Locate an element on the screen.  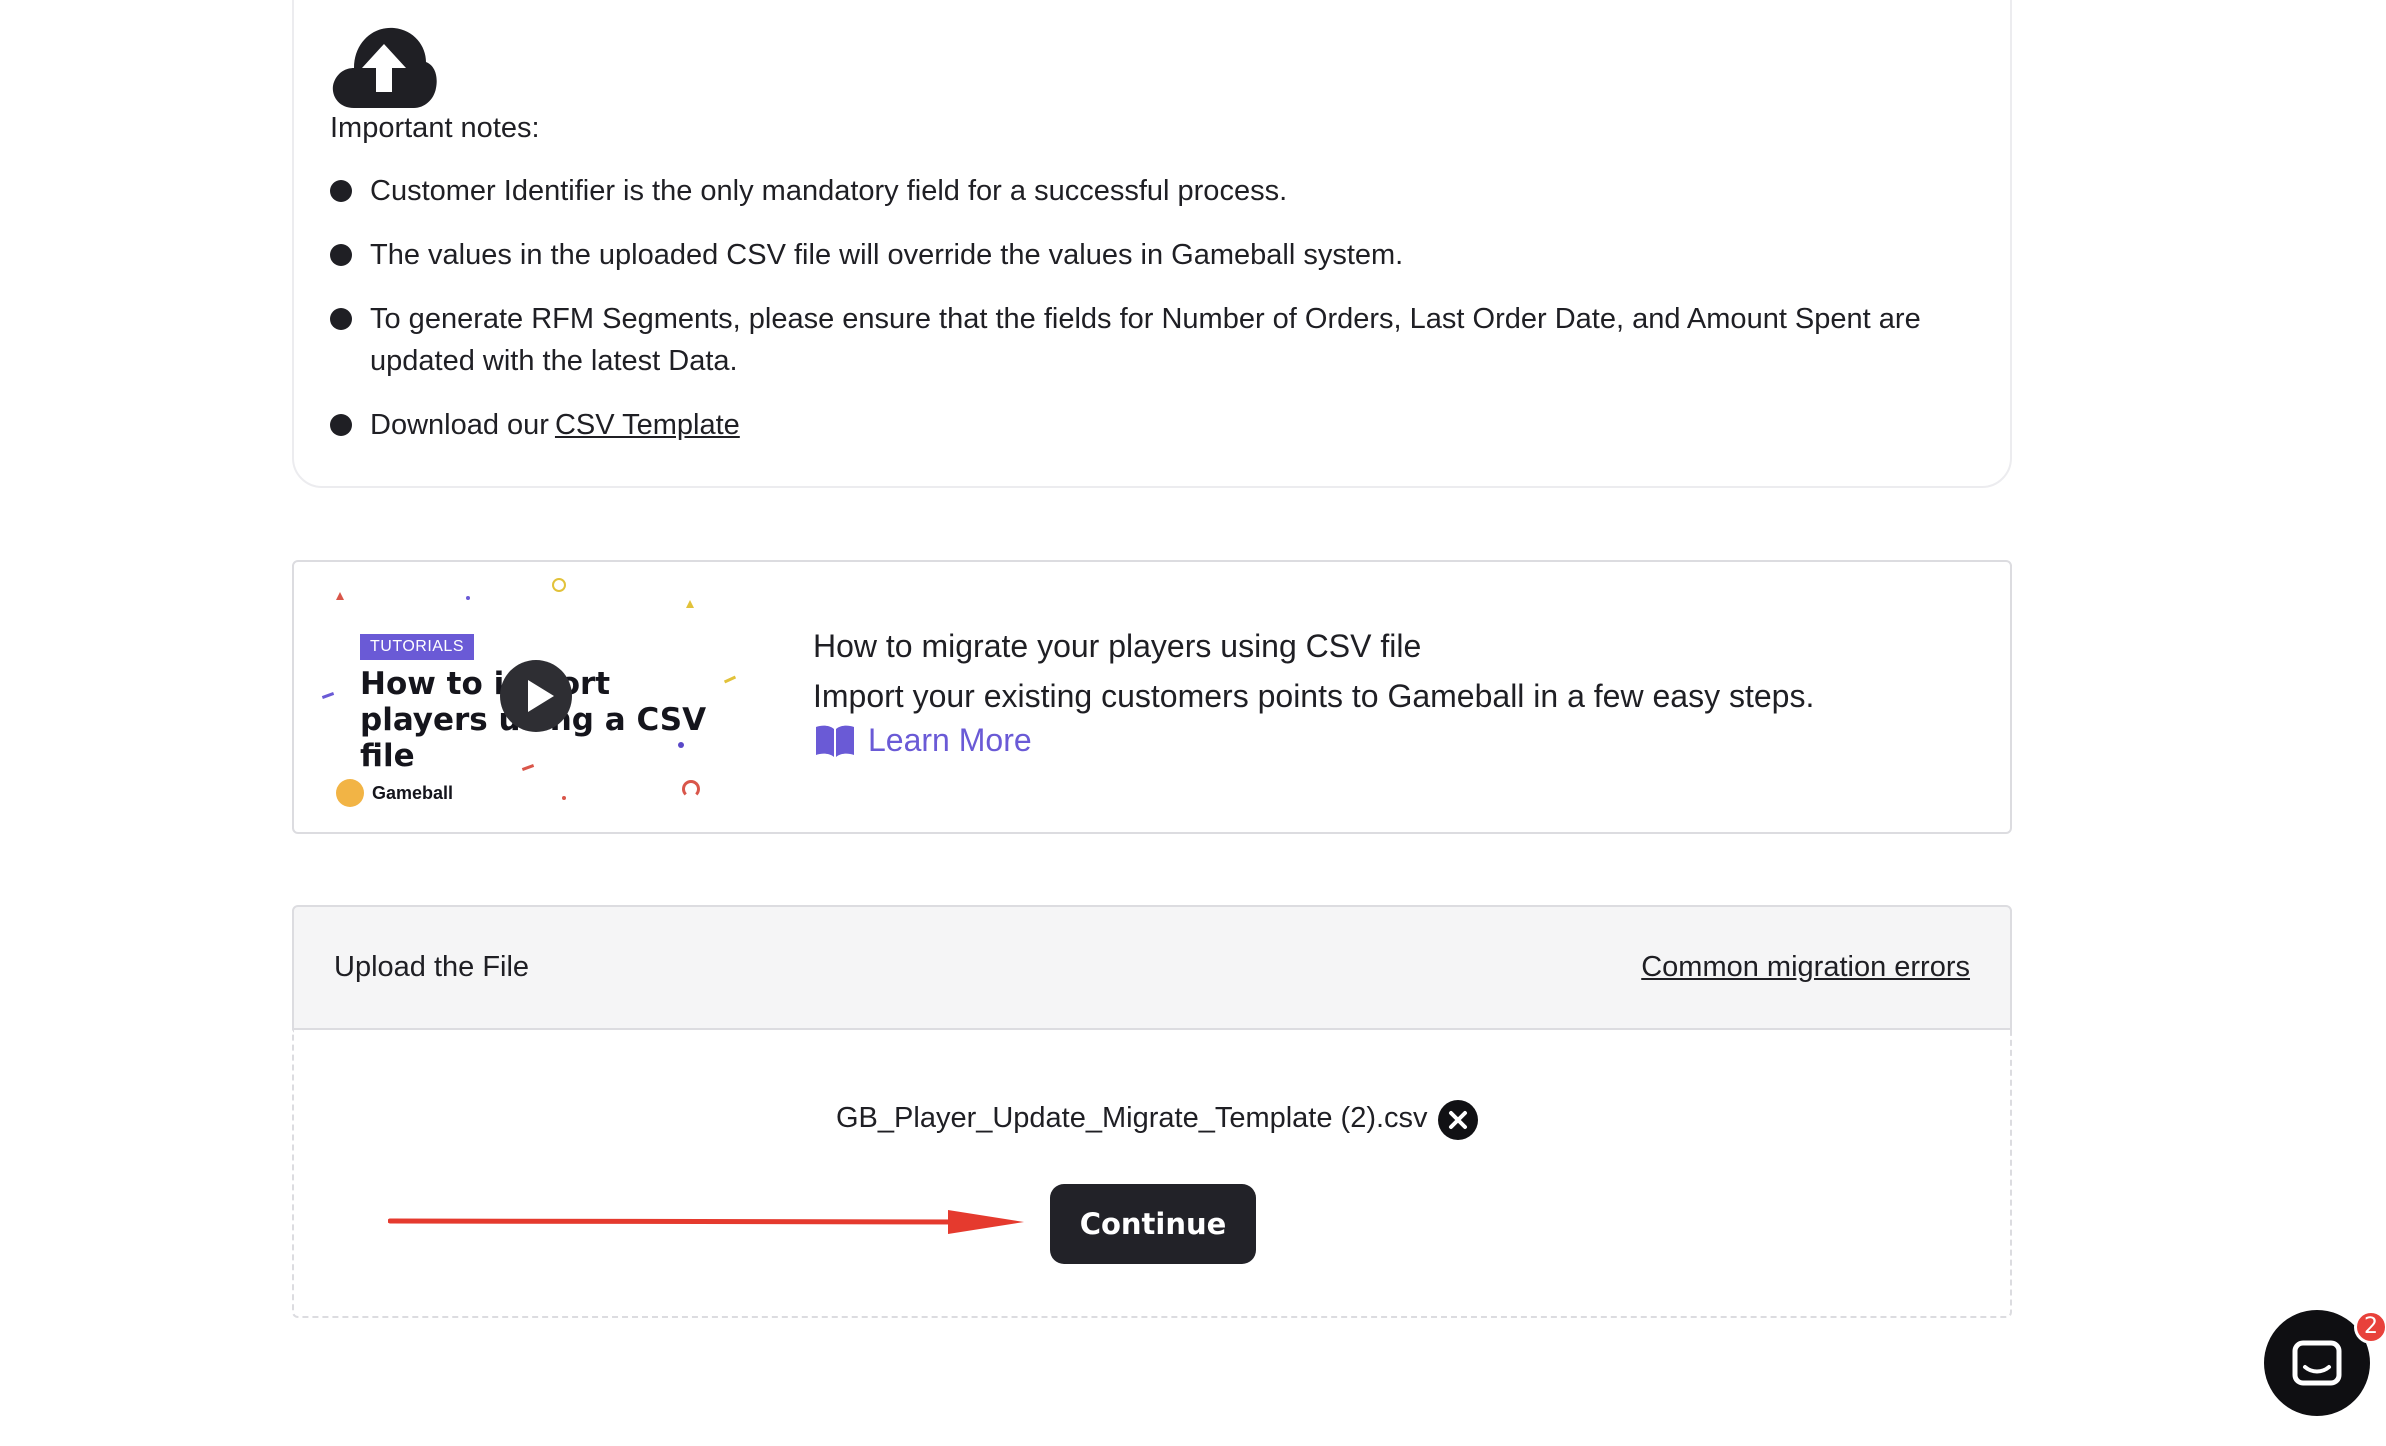
notes-title: Important notes: is located at coordinates (435, 128).